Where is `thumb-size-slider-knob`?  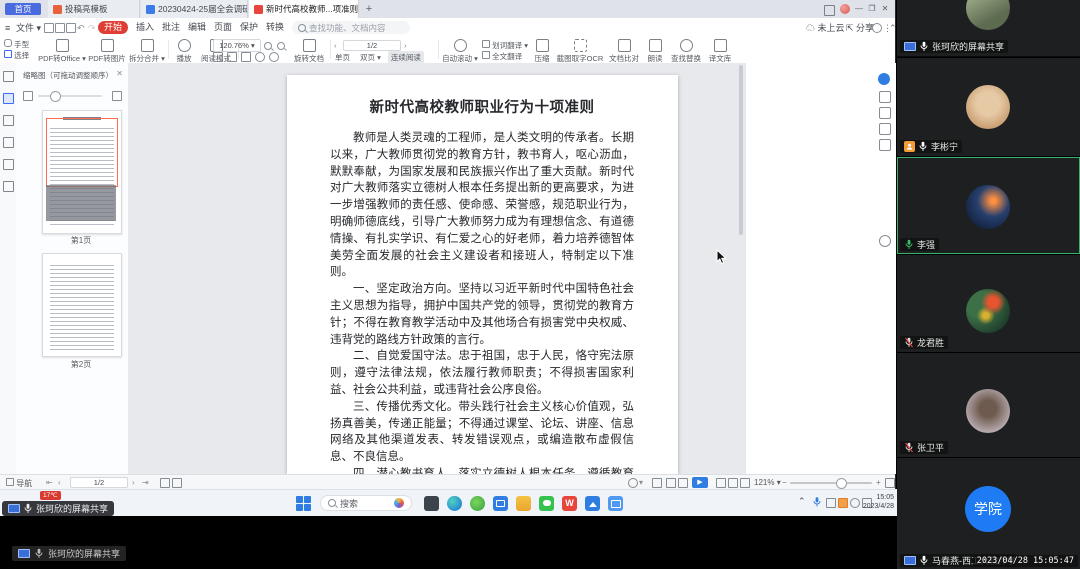
thumb-size-slider-knob is located at coordinates (55, 96).